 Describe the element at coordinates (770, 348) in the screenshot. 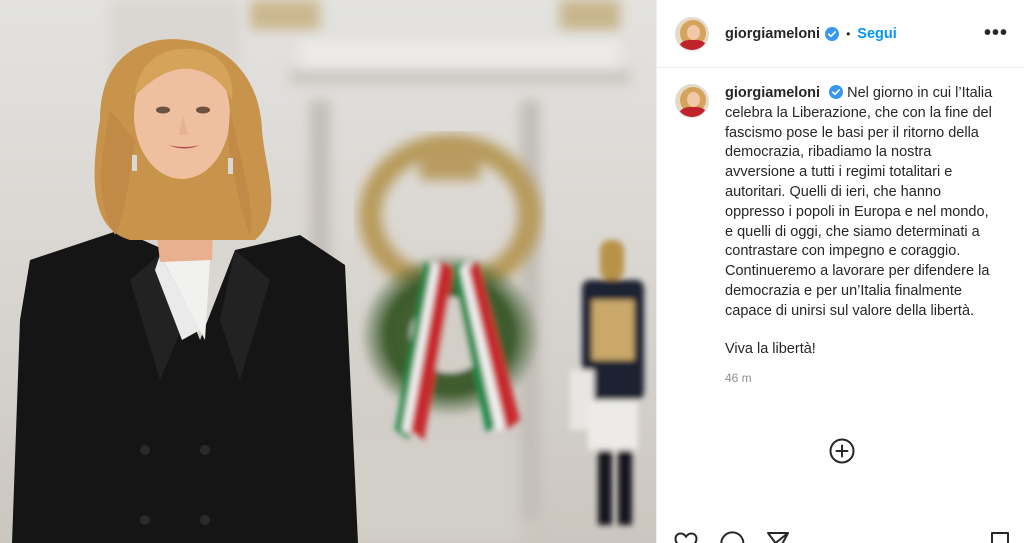

I see `caption-closing: Viva la libertà!` at that location.